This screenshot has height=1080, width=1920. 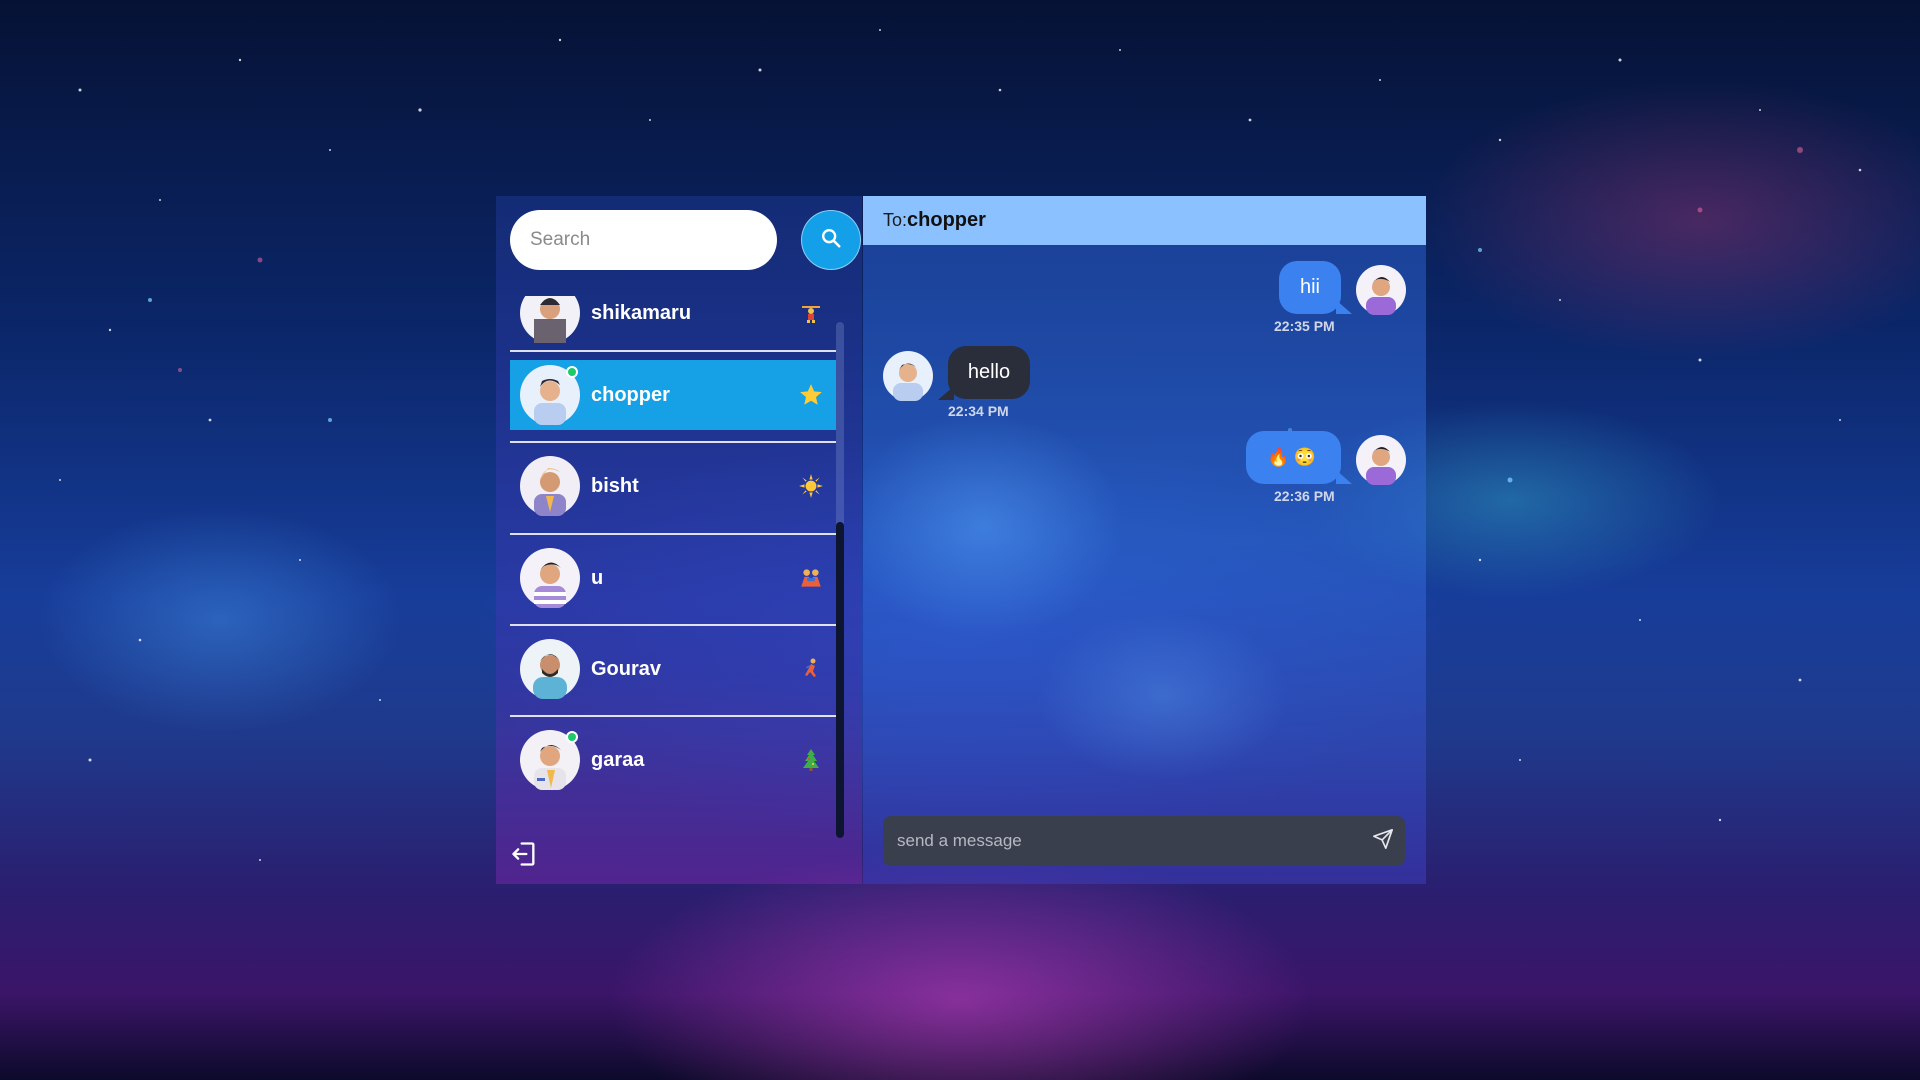 I want to click on contact-item-garaa: garaa, so click(x=673, y=760).